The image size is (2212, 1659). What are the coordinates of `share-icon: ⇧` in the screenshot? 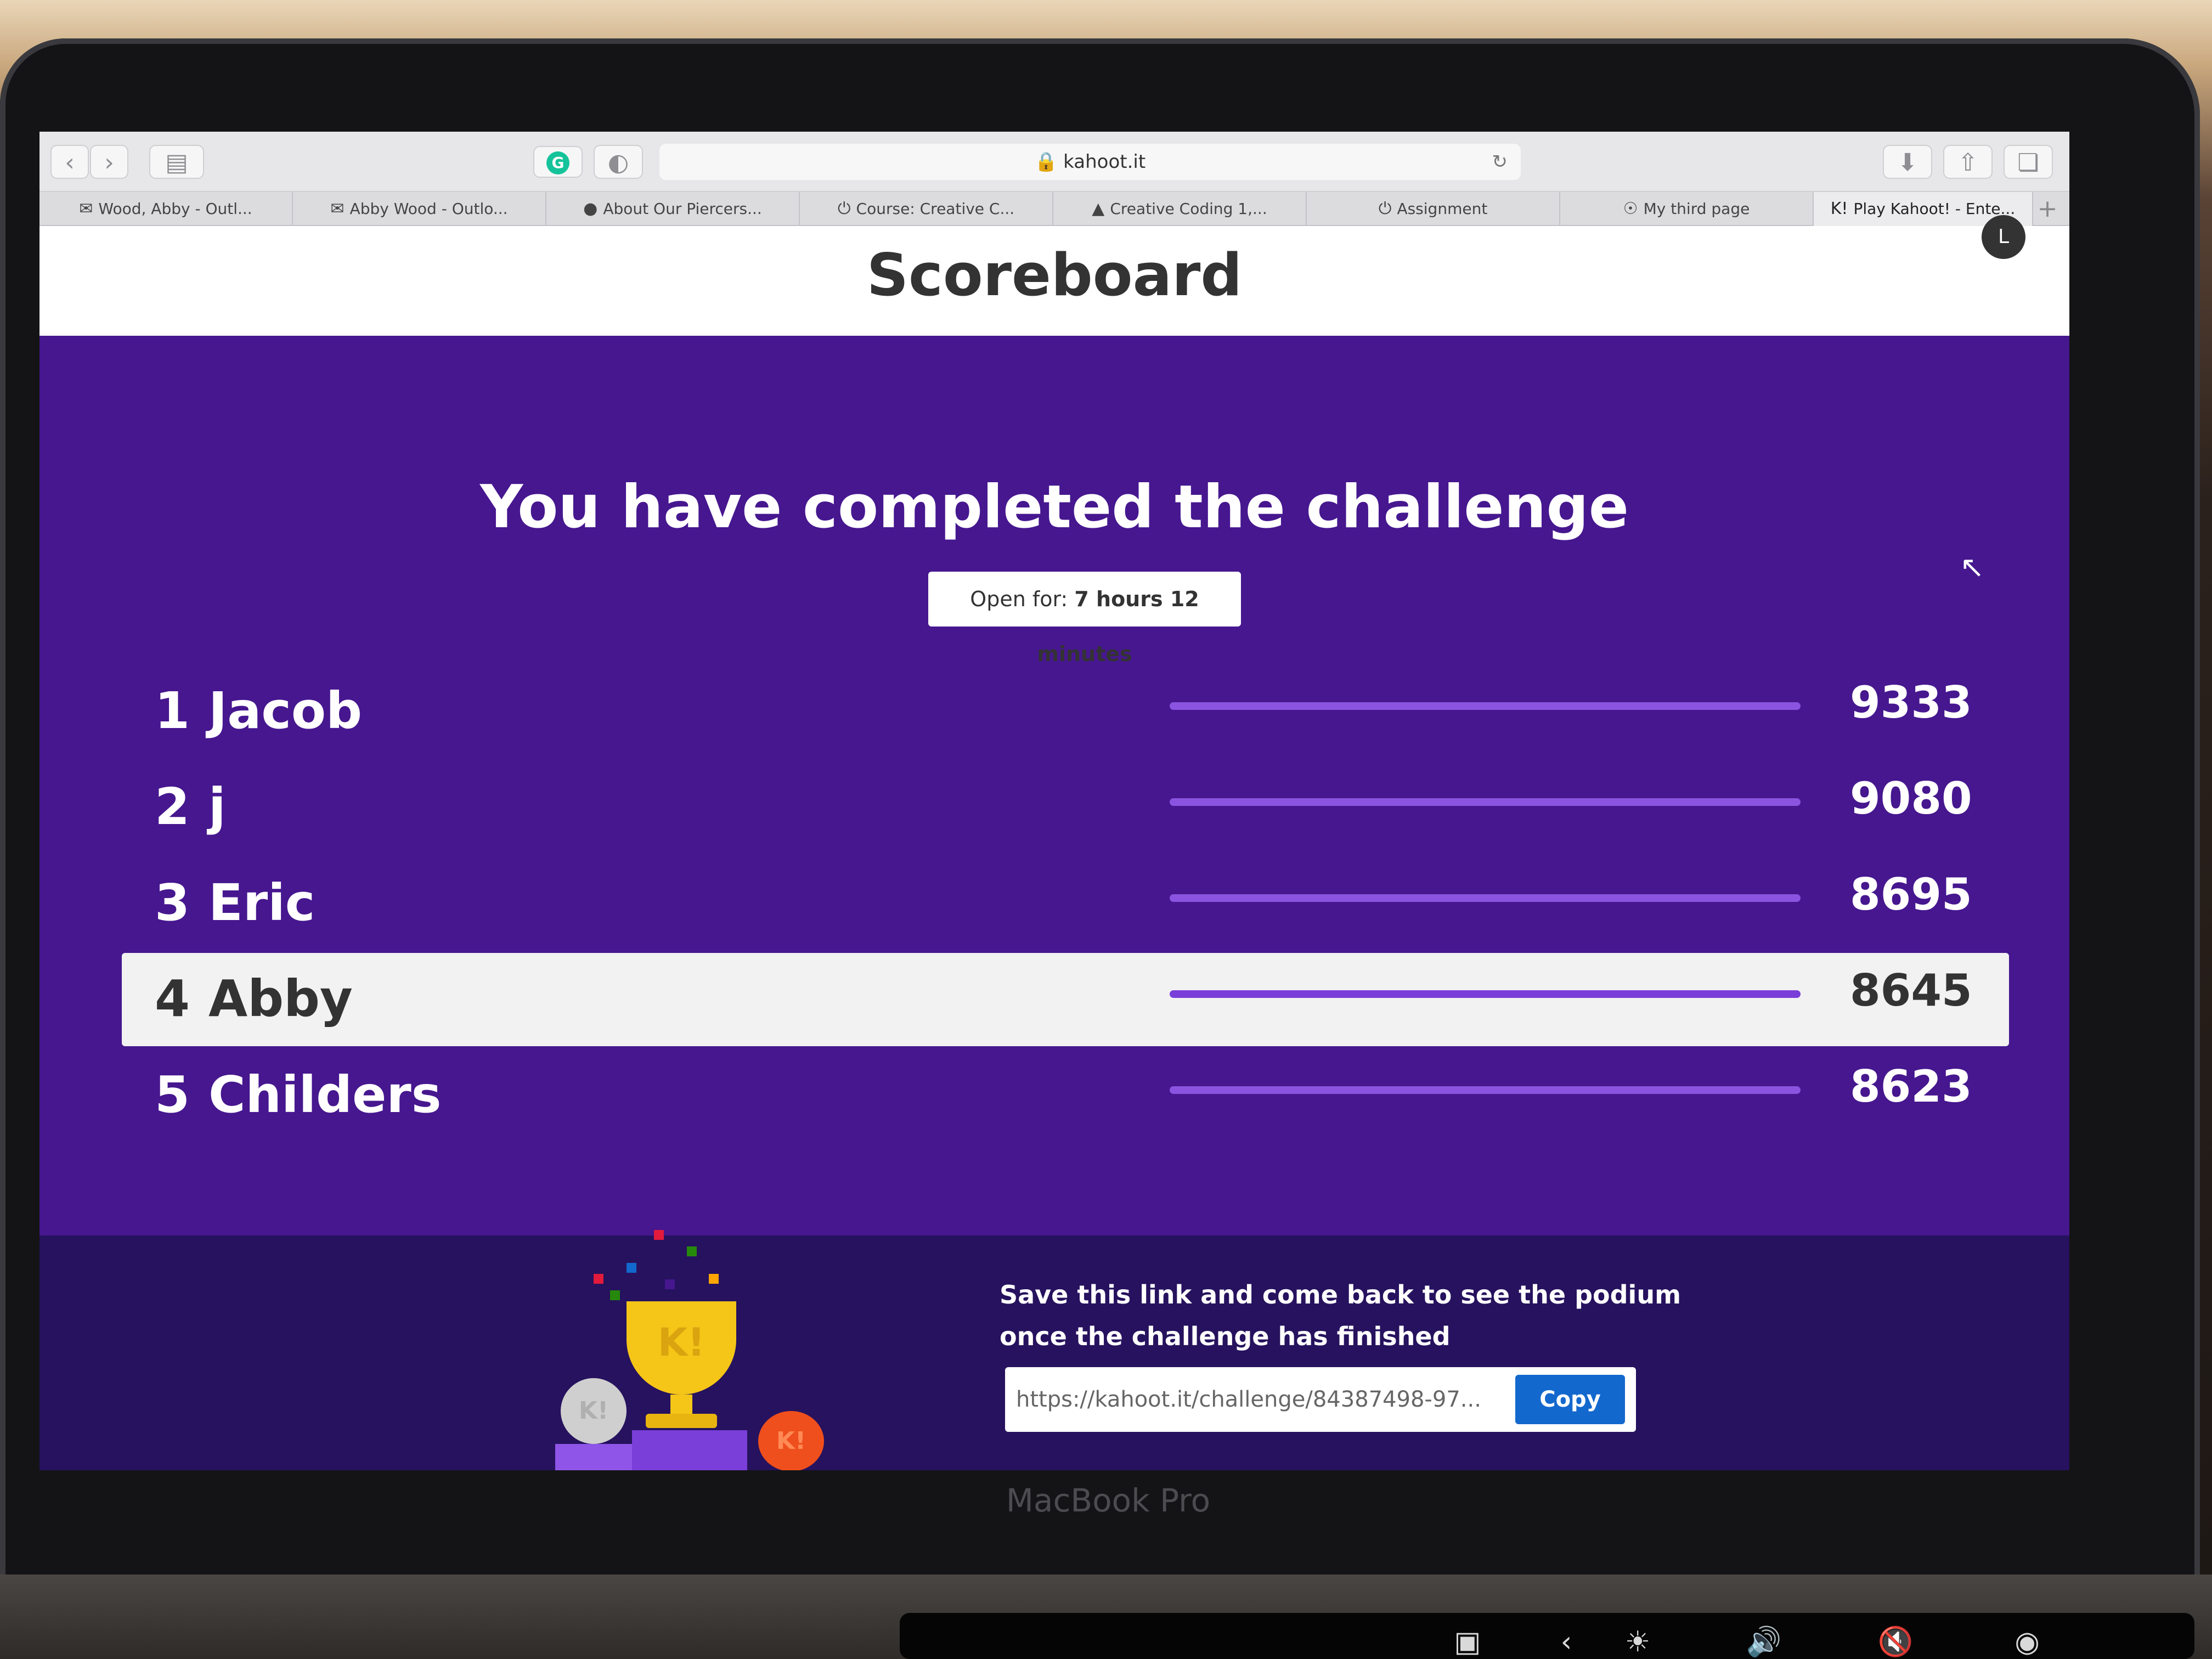 It's located at (1968, 162).